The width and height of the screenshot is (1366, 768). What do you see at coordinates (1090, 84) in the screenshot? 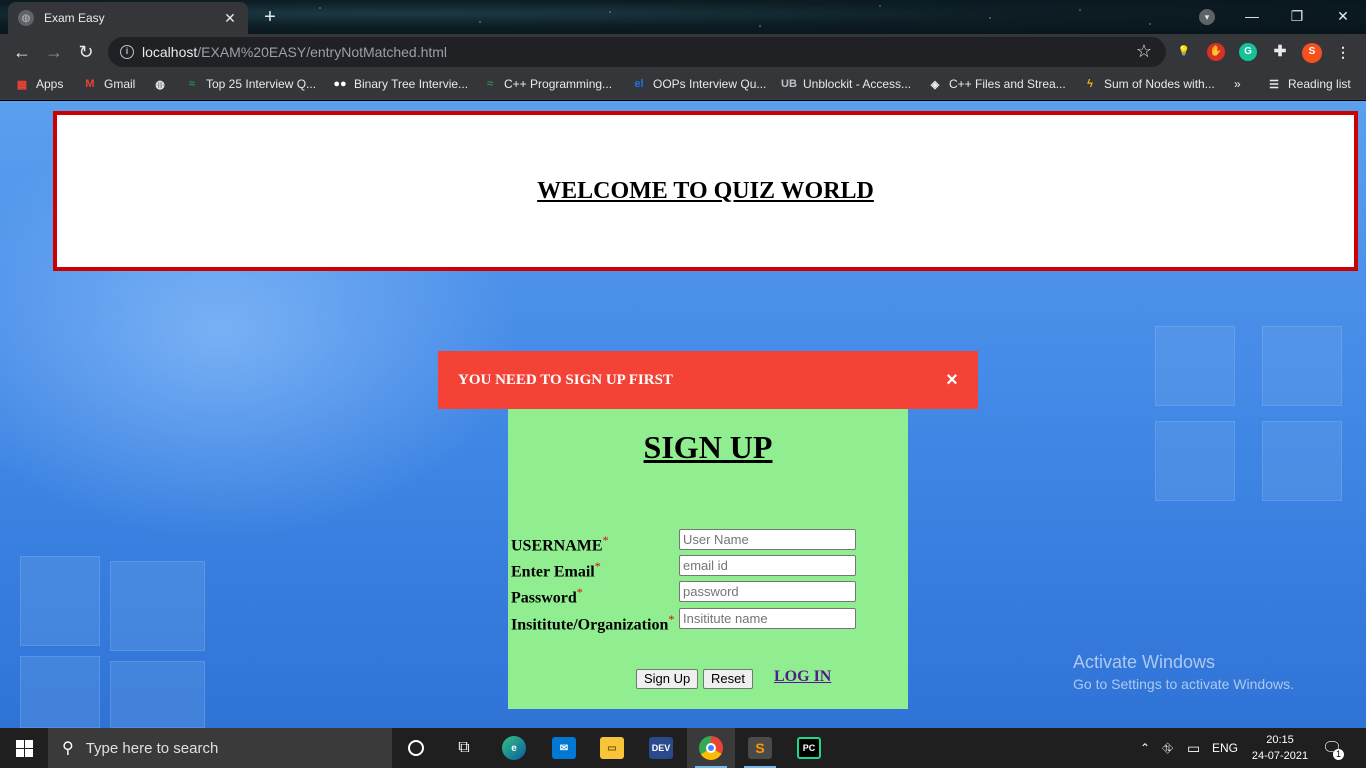
I see `flash-icon: ϟ` at bounding box center [1090, 84].